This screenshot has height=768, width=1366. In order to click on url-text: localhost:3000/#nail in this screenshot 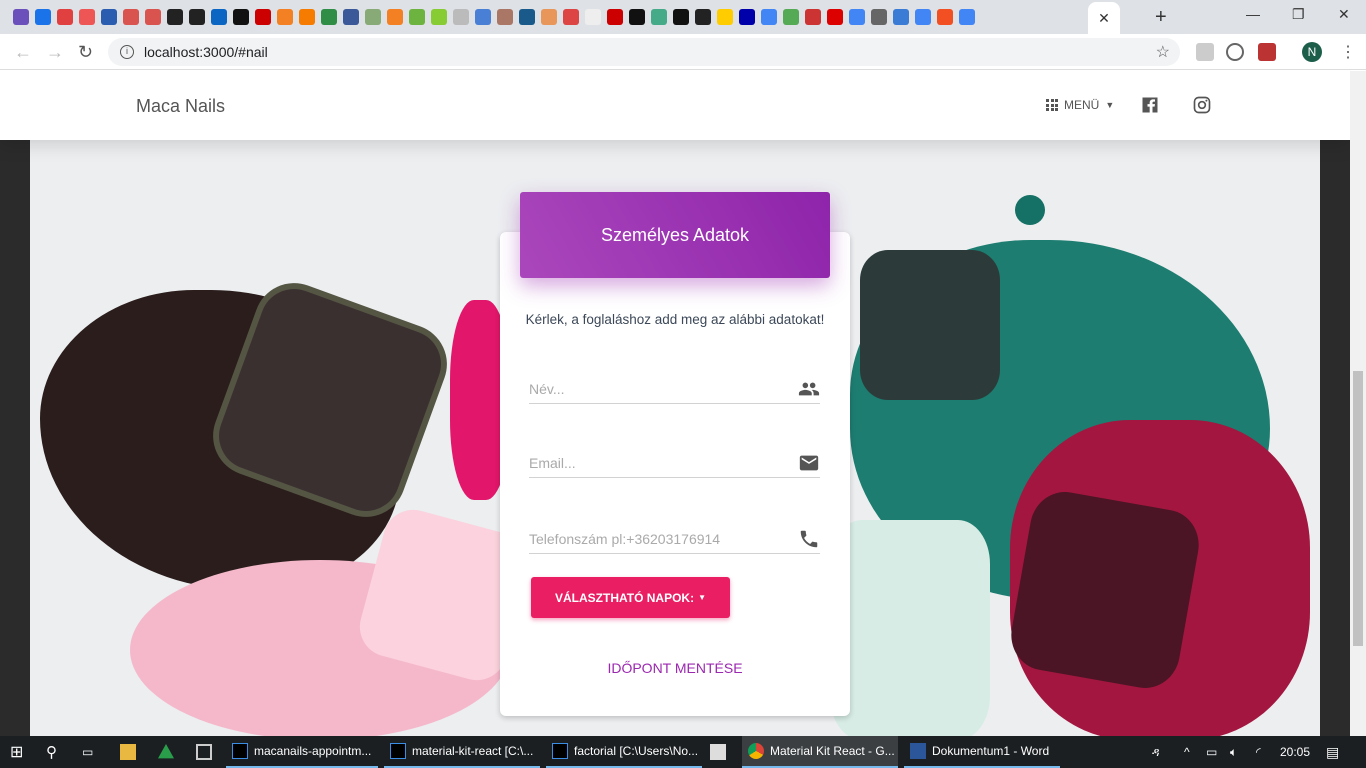, I will do `click(206, 52)`.